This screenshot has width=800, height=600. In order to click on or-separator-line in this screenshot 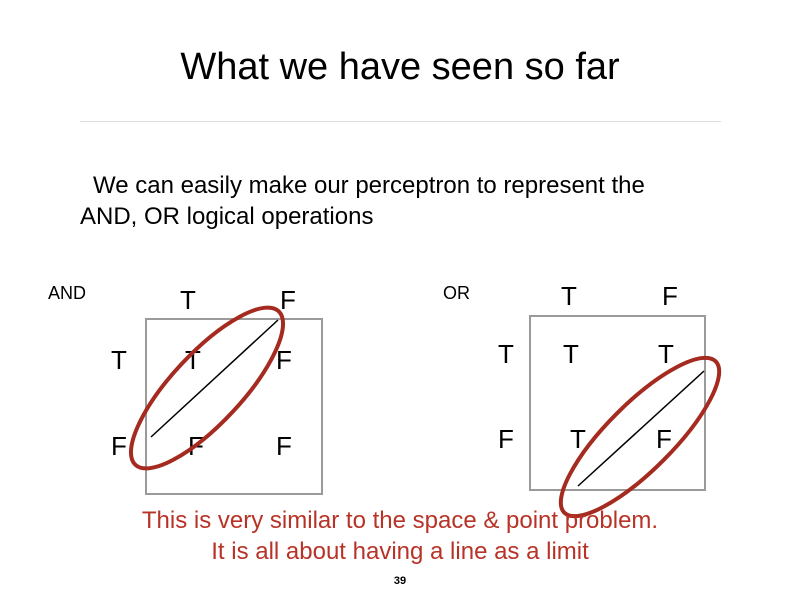, I will do `click(641, 428)`.